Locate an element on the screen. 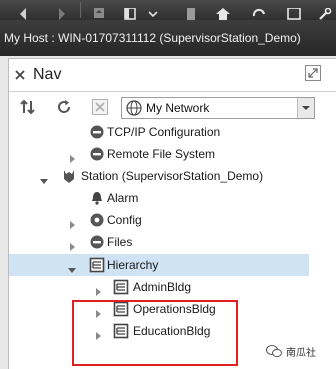 This screenshot has height=369, width=336. tree-item-label: Alarm is located at coordinates (123, 198).